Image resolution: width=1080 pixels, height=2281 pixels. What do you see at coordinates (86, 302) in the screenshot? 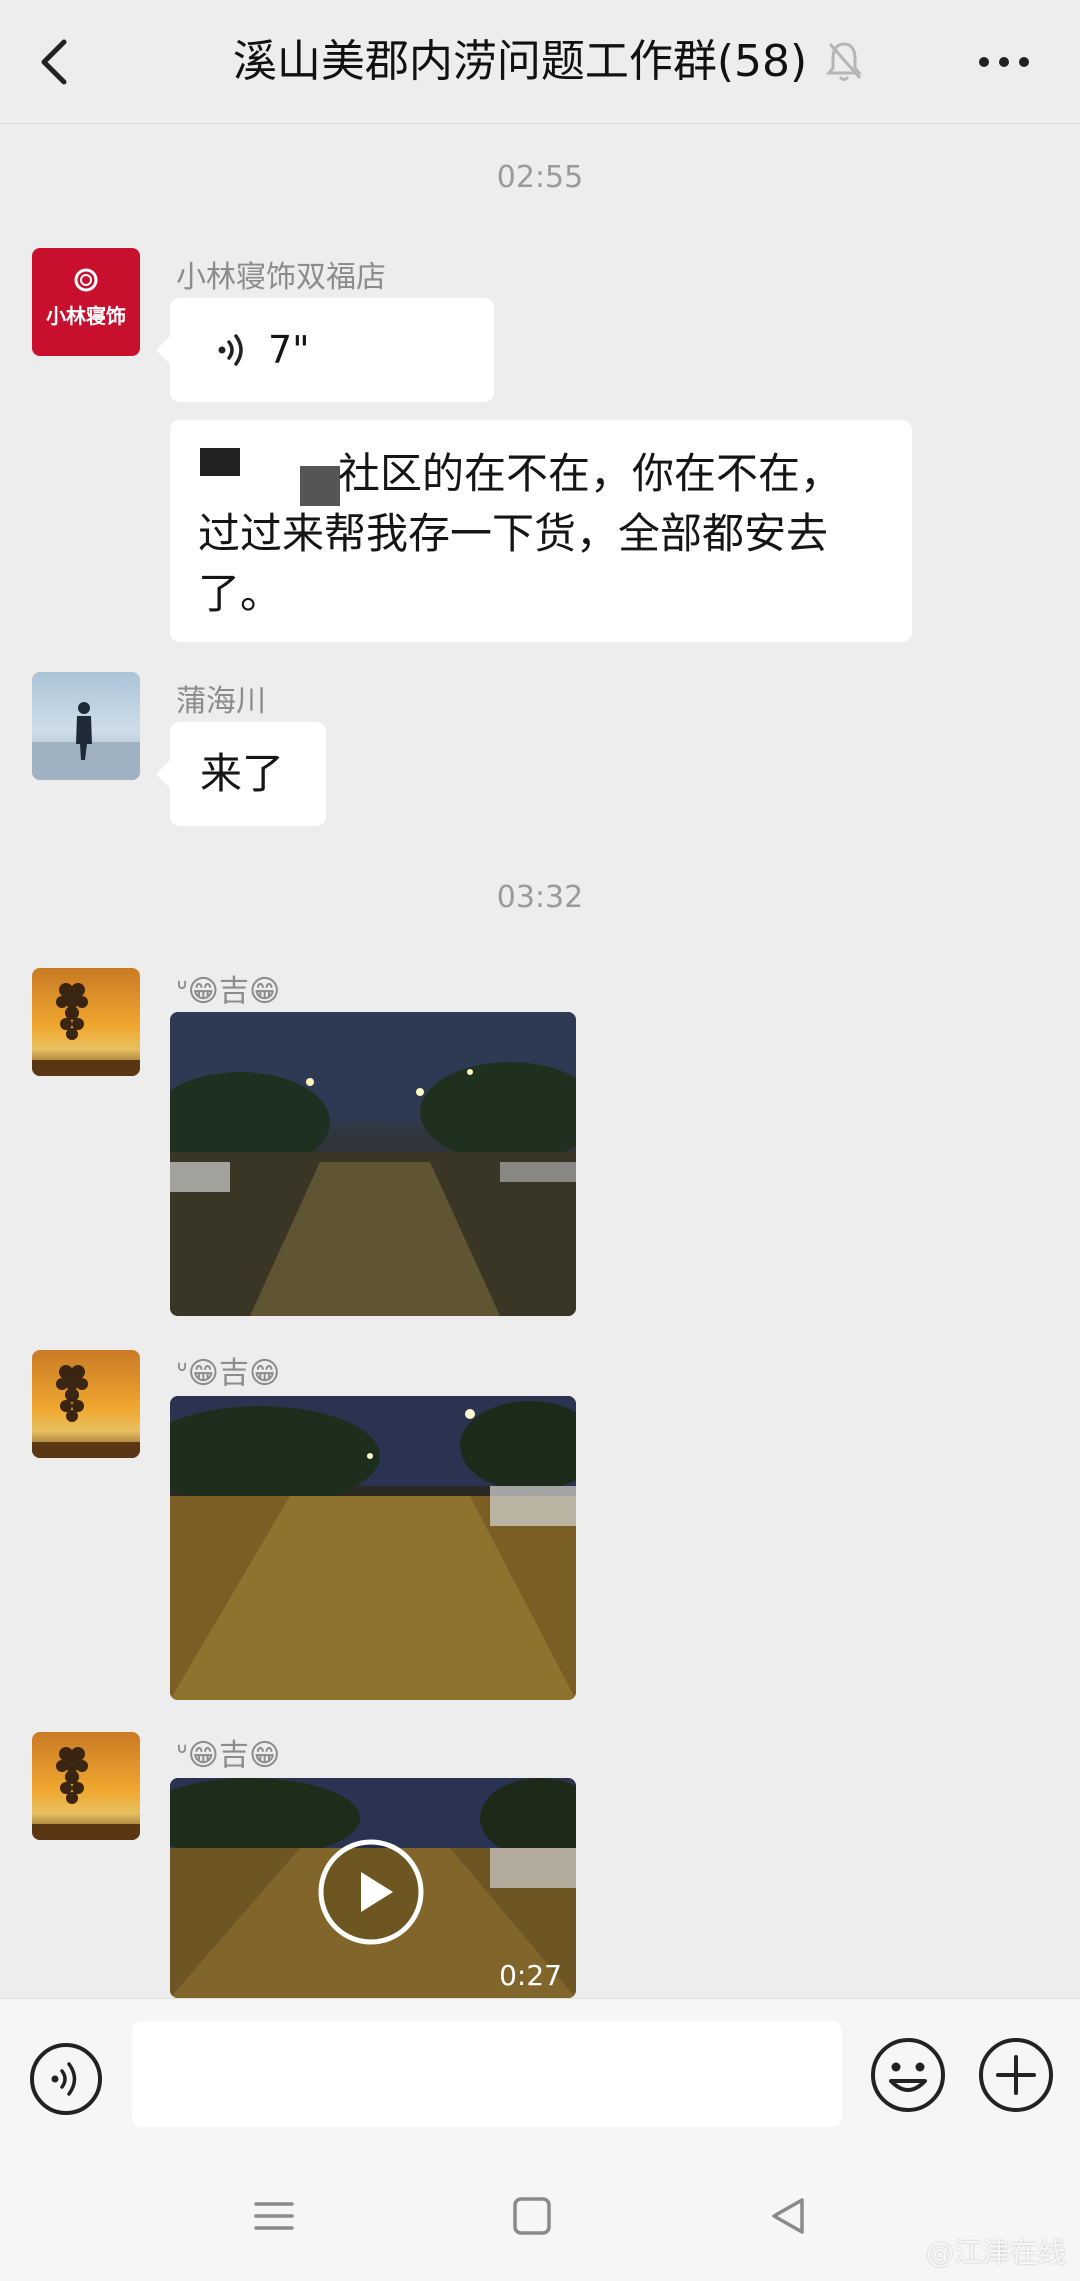
I see `avatar: 小林寝饰` at bounding box center [86, 302].